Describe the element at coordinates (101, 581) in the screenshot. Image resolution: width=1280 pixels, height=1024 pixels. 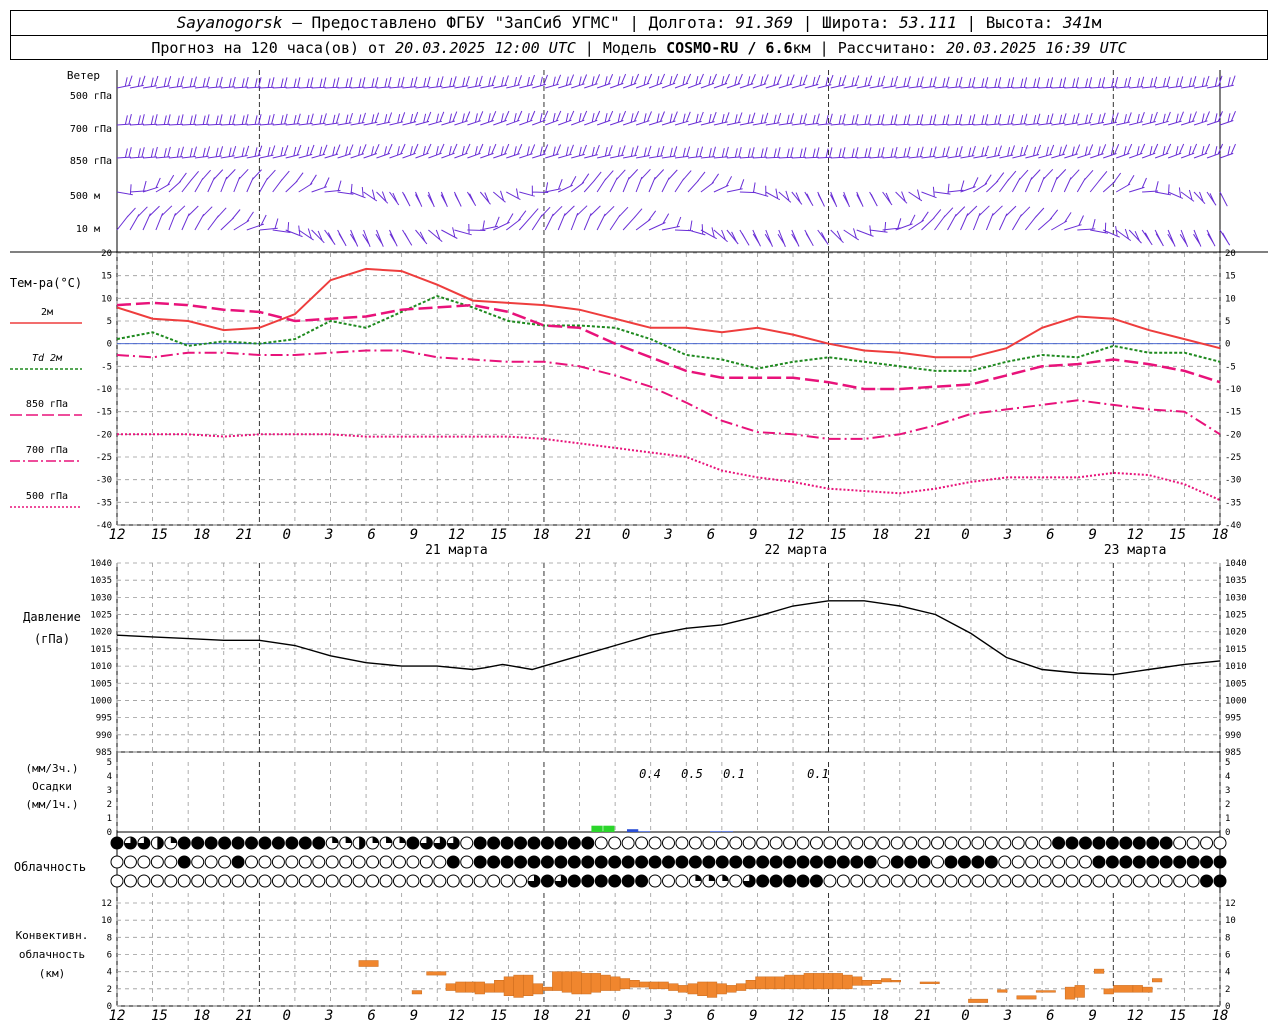
I see `pressure-tick-left: 1035` at that location.